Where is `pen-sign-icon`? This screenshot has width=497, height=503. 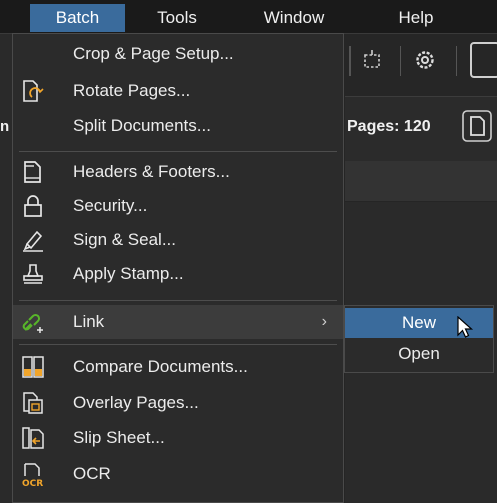 pen-sign-icon is located at coordinates (33, 240).